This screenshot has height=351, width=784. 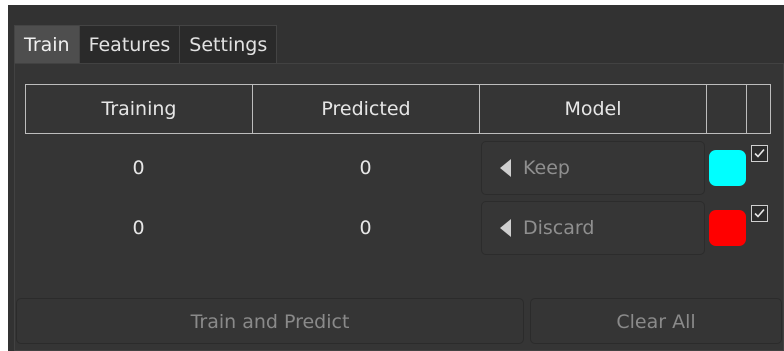 What do you see at coordinates (559, 228) in the screenshot?
I see `model-label: Discard` at bounding box center [559, 228].